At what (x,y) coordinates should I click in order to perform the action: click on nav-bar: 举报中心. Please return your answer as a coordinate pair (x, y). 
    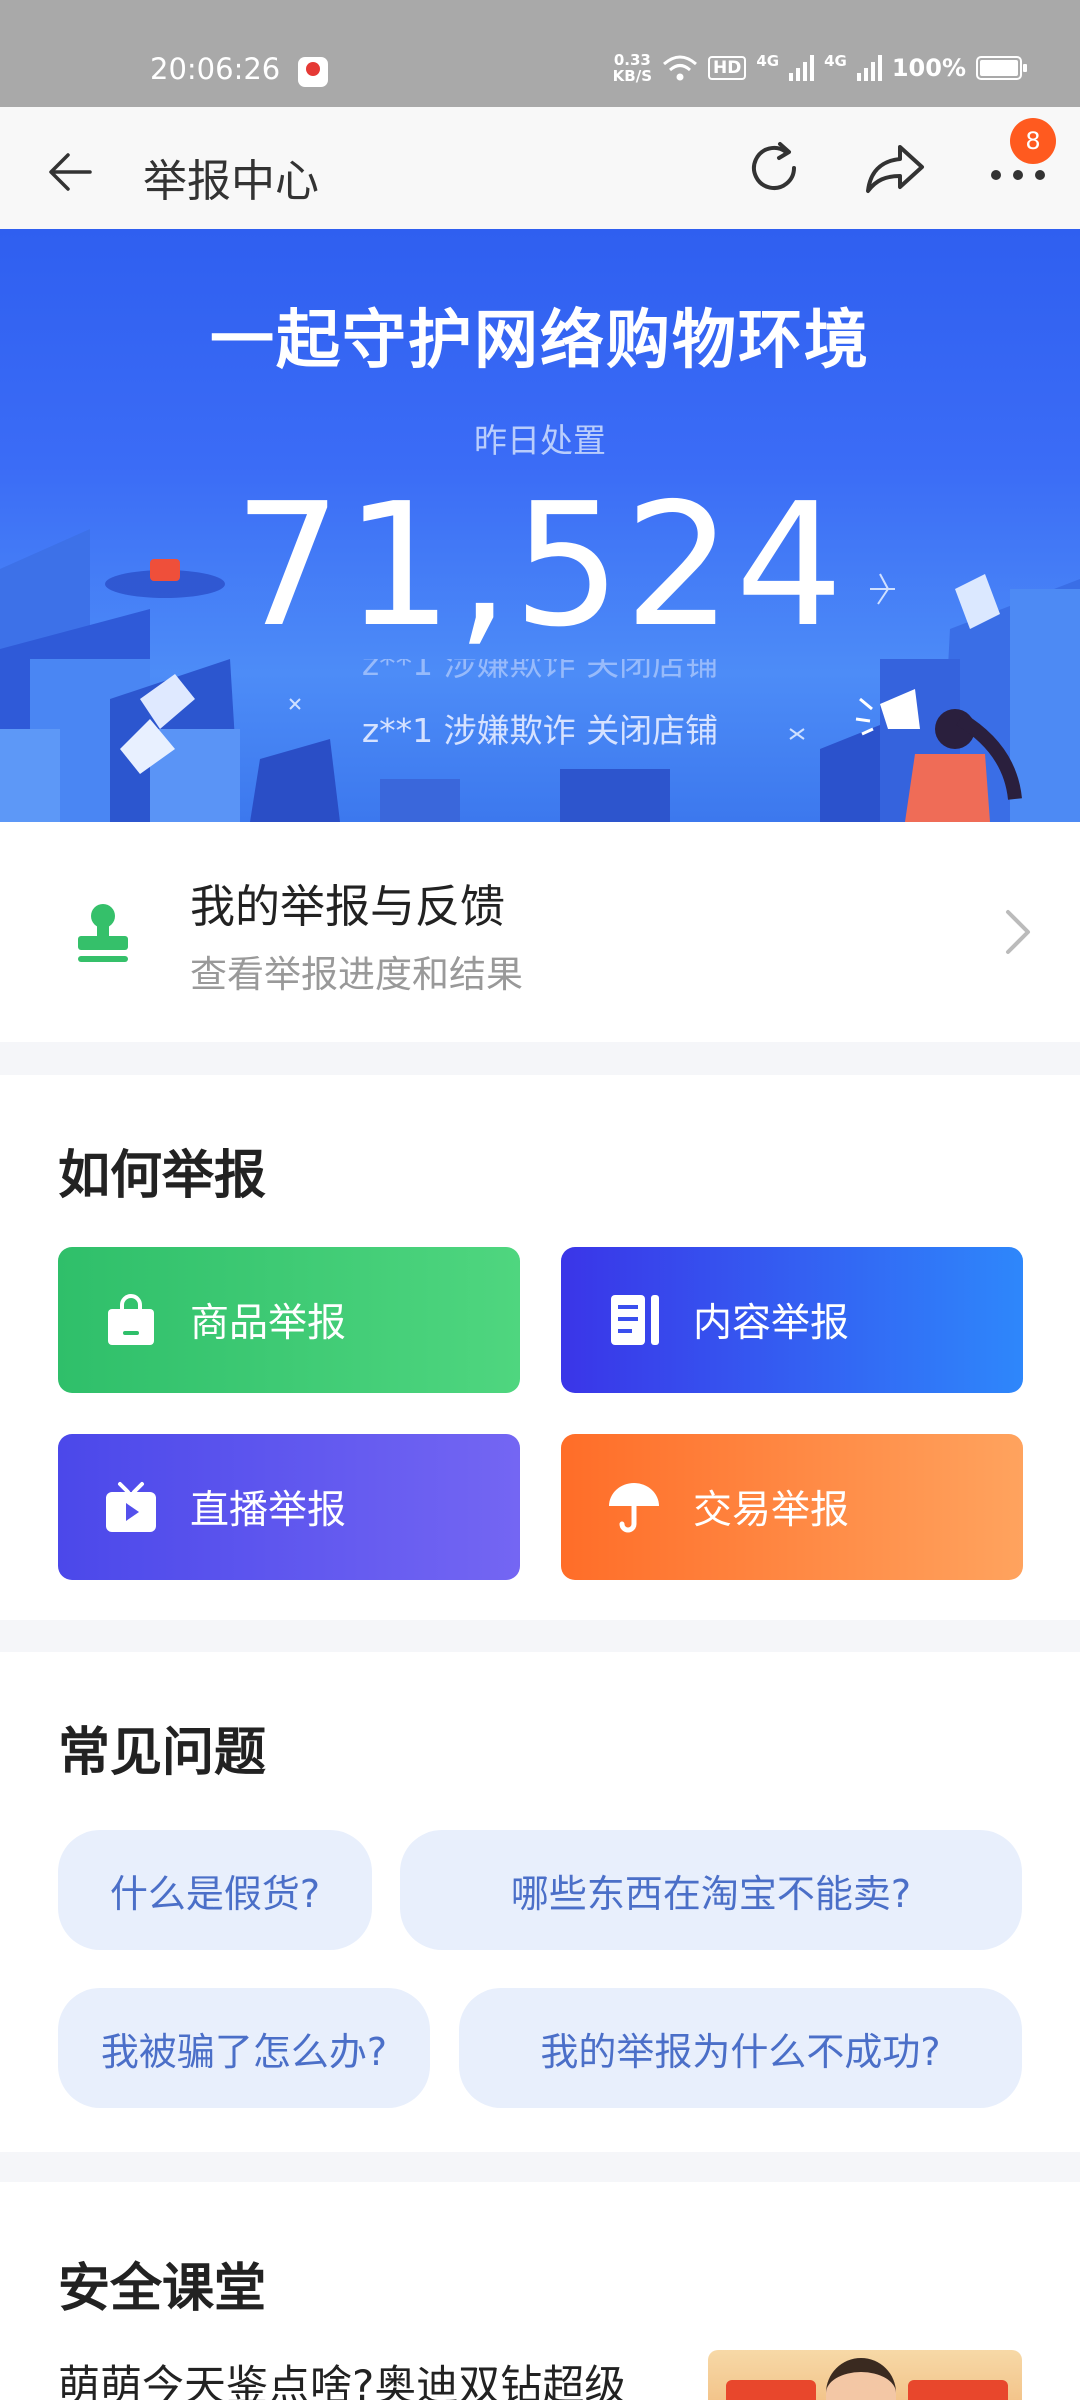
    Looking at the image, I should click on (540, 168).